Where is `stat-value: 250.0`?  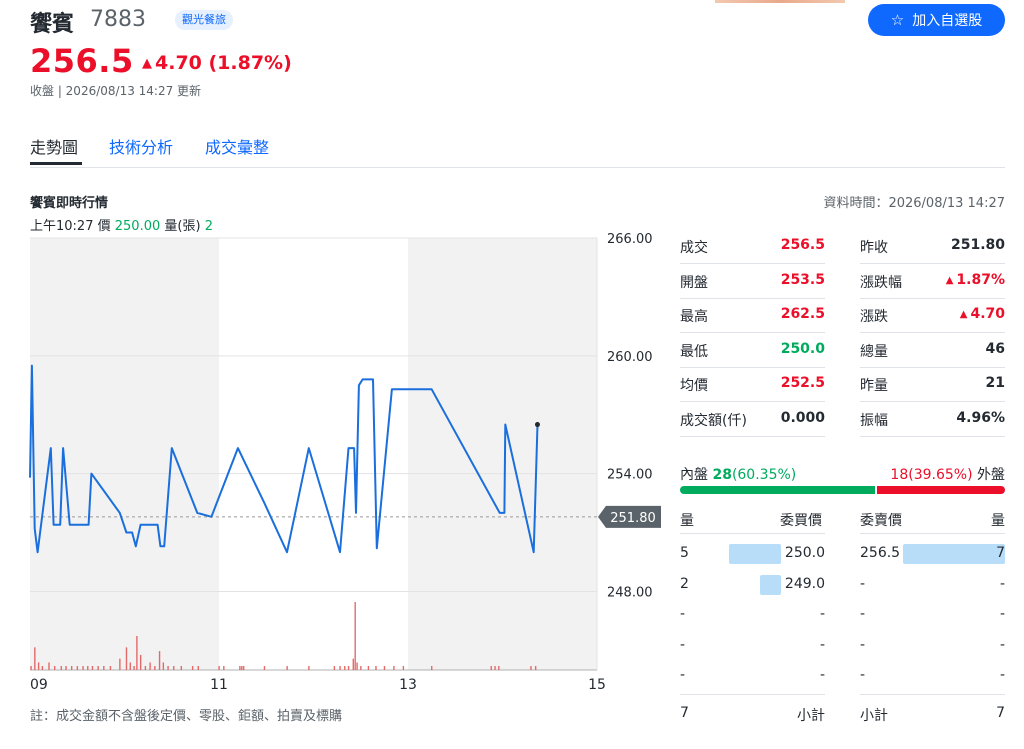
stat-value: 250.0 is located at coordinates (803, 349).